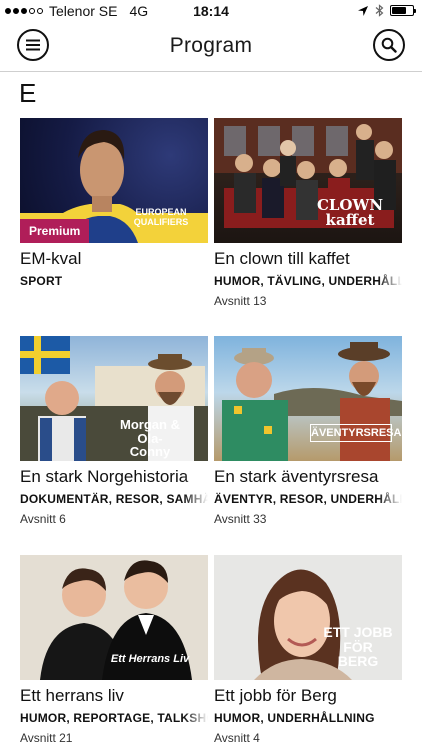 This screenshot has width=422, height=750. What do you see at coordinates (161, 217) in the screenshot?
I see `thumbnail-overlay-text: EUROPEAN QUALIFIERS` at bounding box center [161, 217].